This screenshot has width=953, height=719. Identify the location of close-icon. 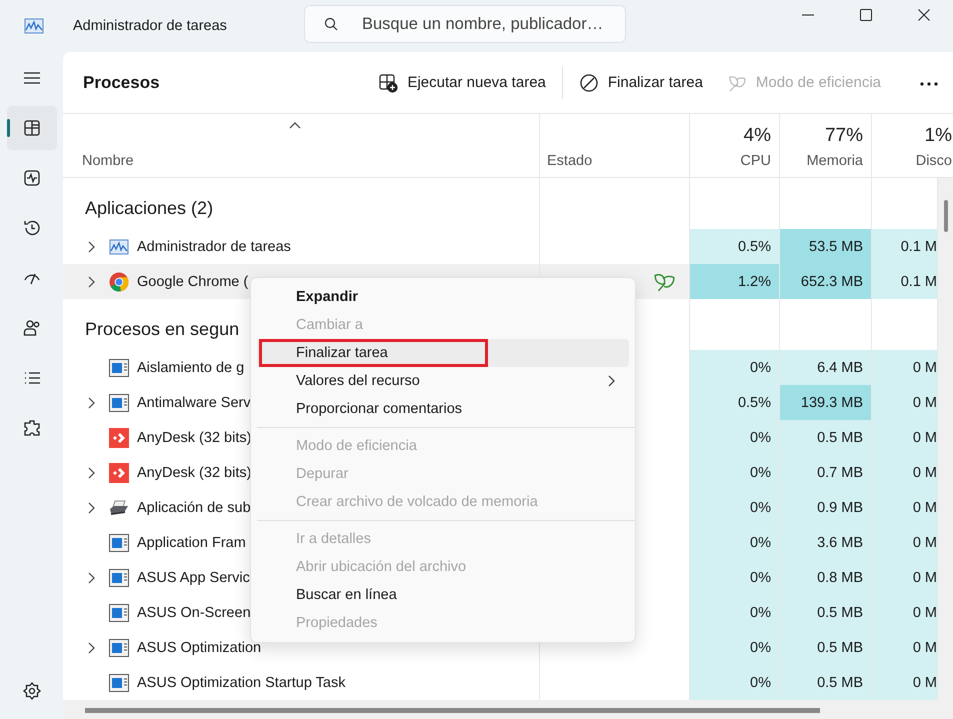
(924, 15).